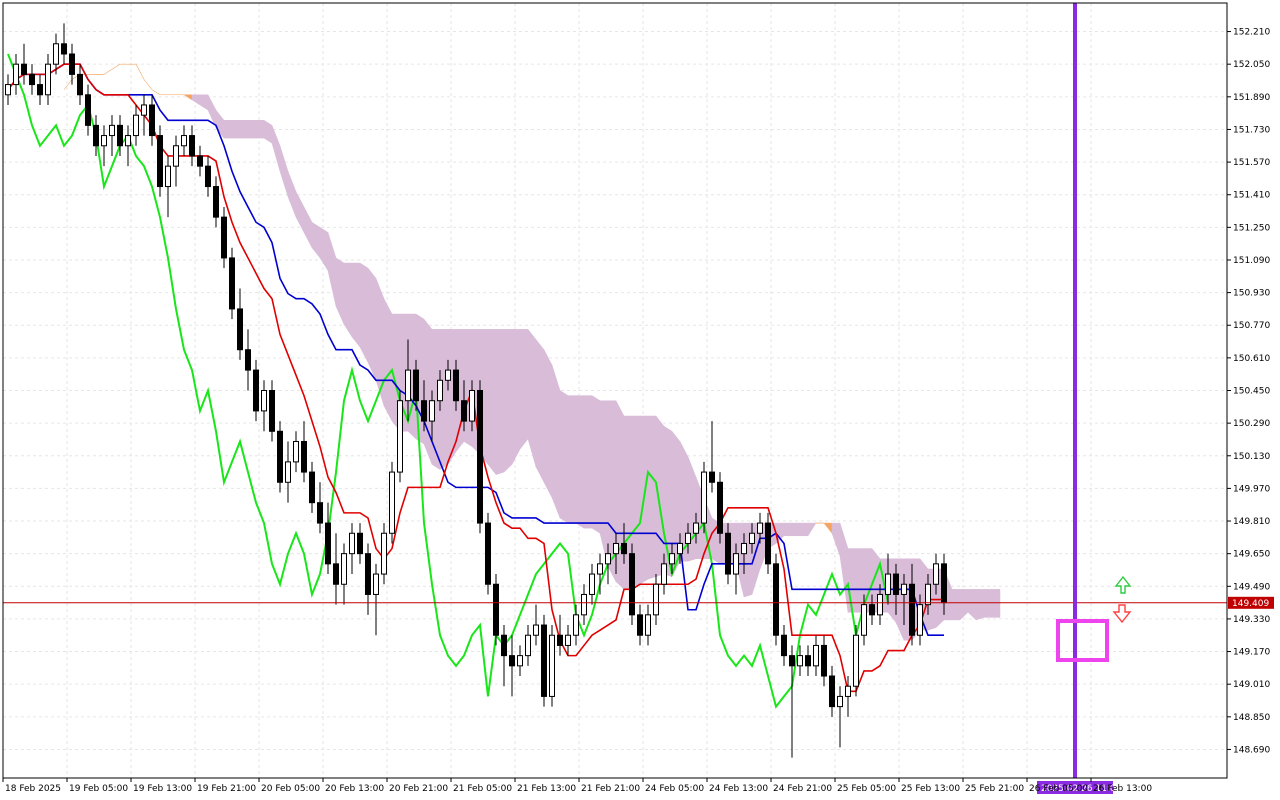  I want to click on x-tick-label: 24 Feb 13:00, so click(738, 789).